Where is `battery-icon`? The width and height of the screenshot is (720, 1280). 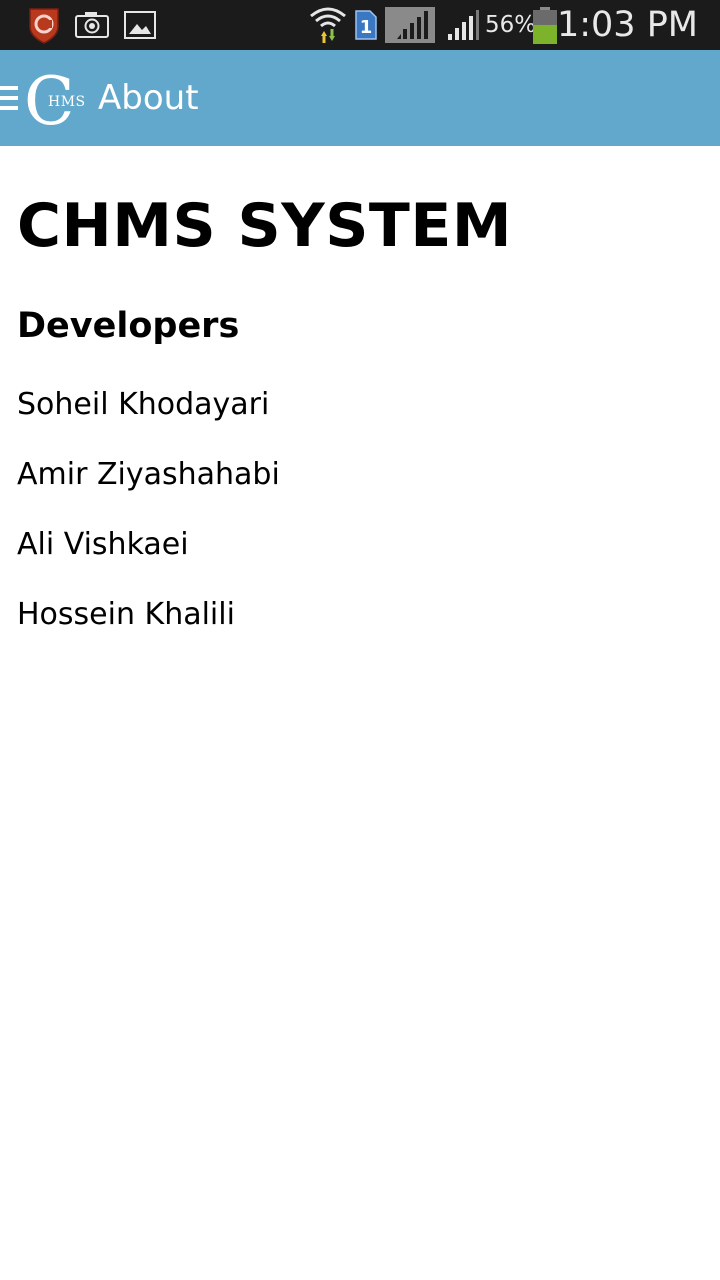
battery-icon is located at coordinates (545, 25).